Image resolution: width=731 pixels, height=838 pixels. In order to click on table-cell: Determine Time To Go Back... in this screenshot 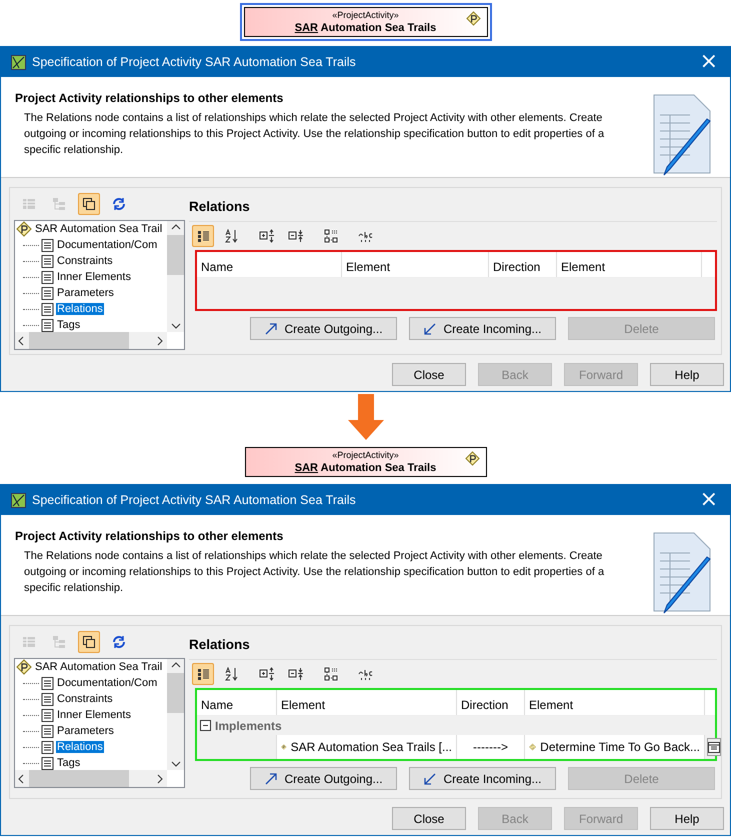, I will do `click(620, 747)`.